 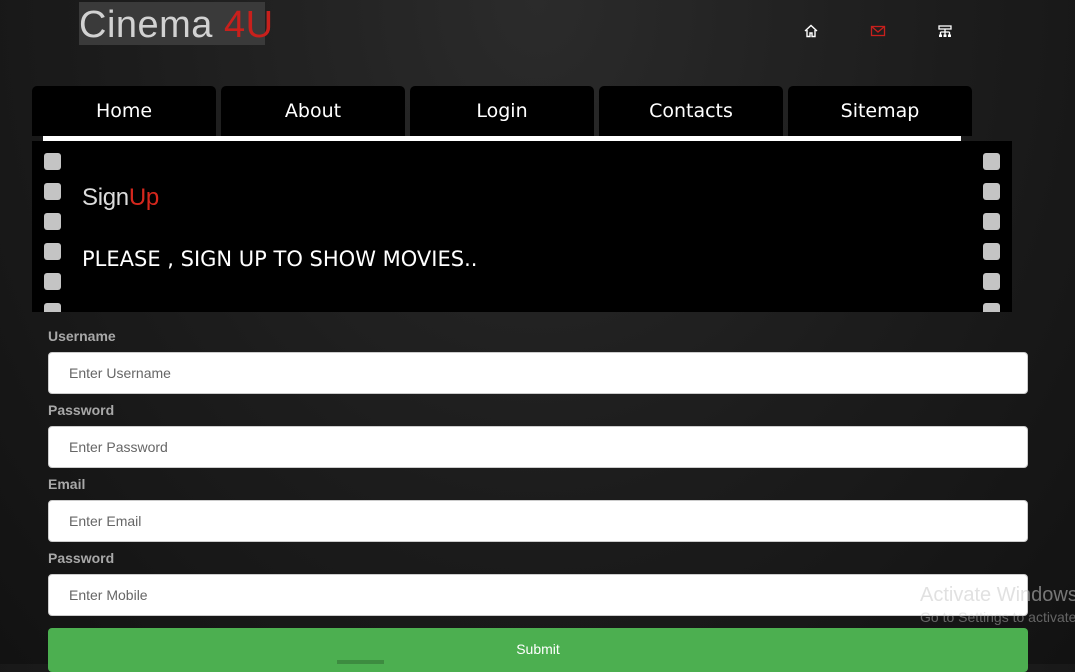 What do you see at coordinates (82, 336) in the screenshot?
I see `username-label: Username` at bounding box center [82, 336].